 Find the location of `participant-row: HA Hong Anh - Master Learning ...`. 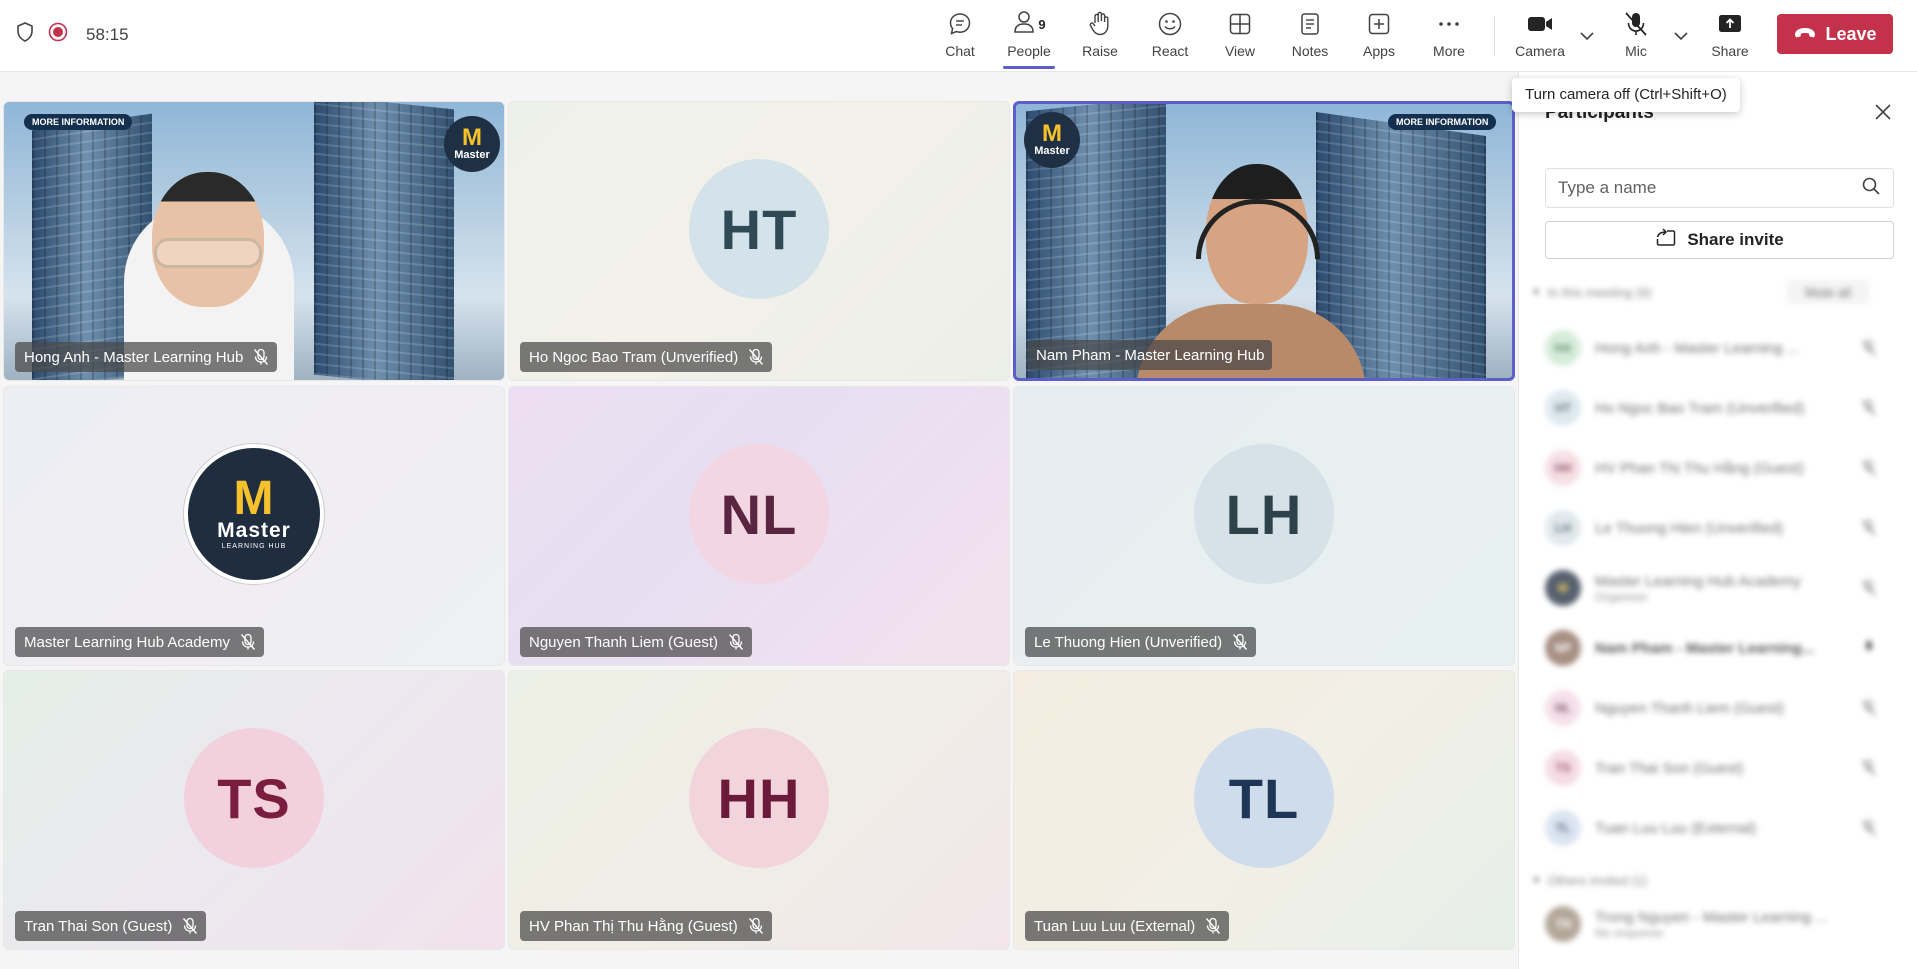

participant-row: HA Hong Anh - Master Learning ... is located at coordinates (1720, 348).